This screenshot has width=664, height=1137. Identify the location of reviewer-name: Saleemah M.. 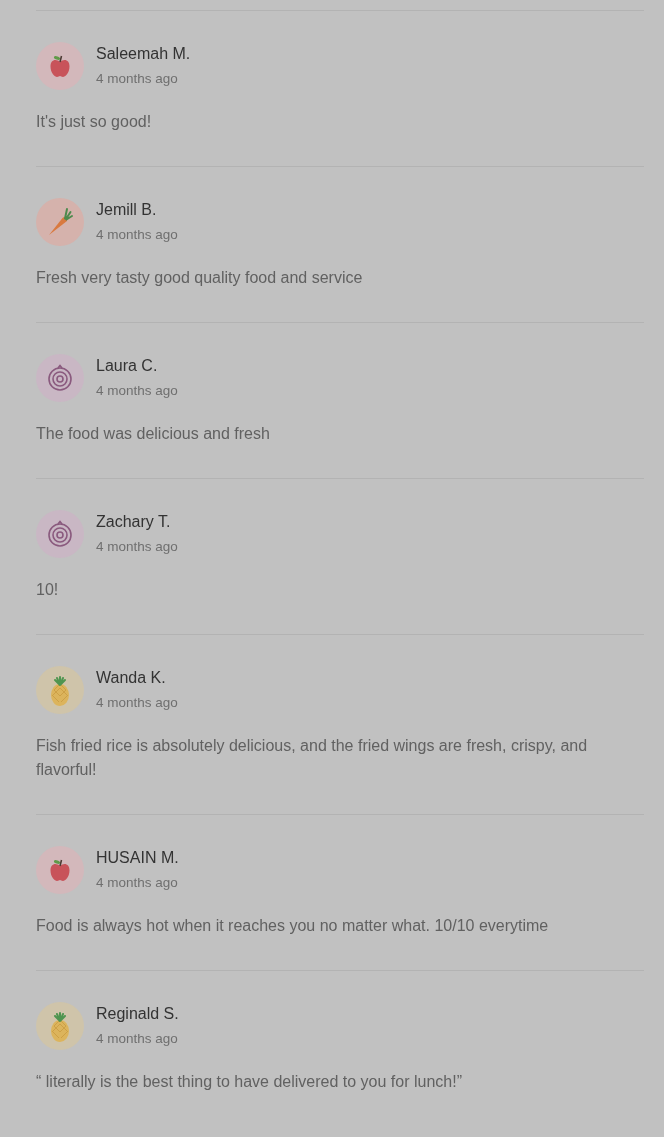
(143, 54).